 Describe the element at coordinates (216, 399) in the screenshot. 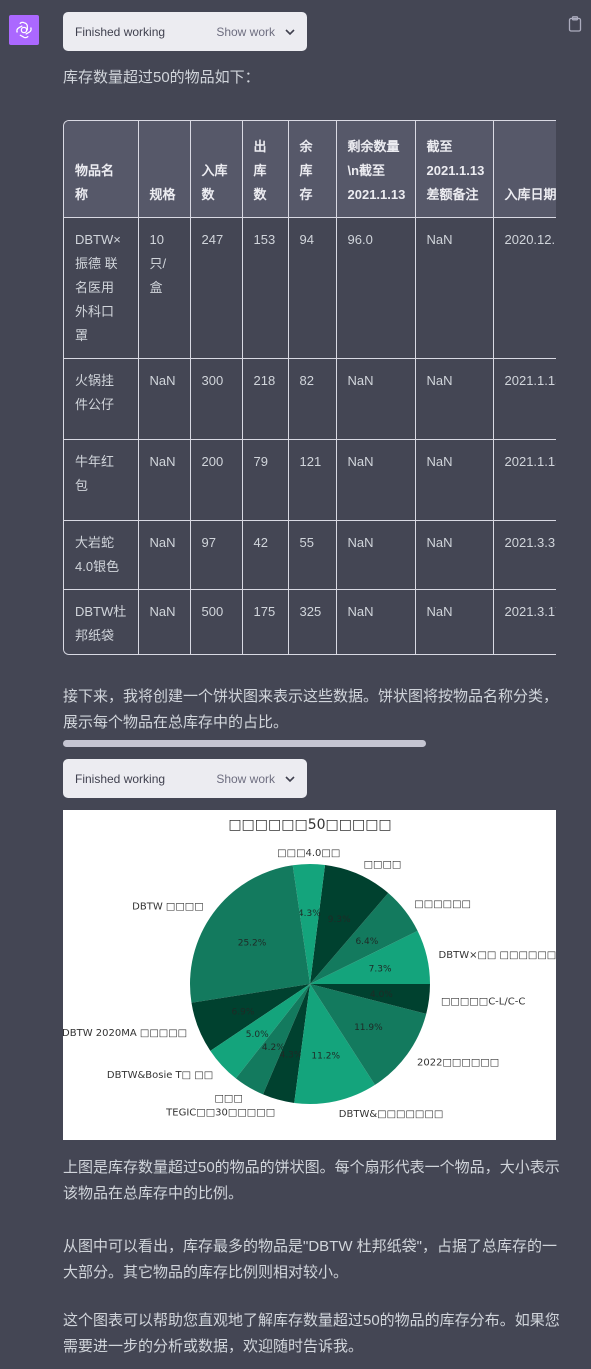

I see `table-cell: 300` at that location.